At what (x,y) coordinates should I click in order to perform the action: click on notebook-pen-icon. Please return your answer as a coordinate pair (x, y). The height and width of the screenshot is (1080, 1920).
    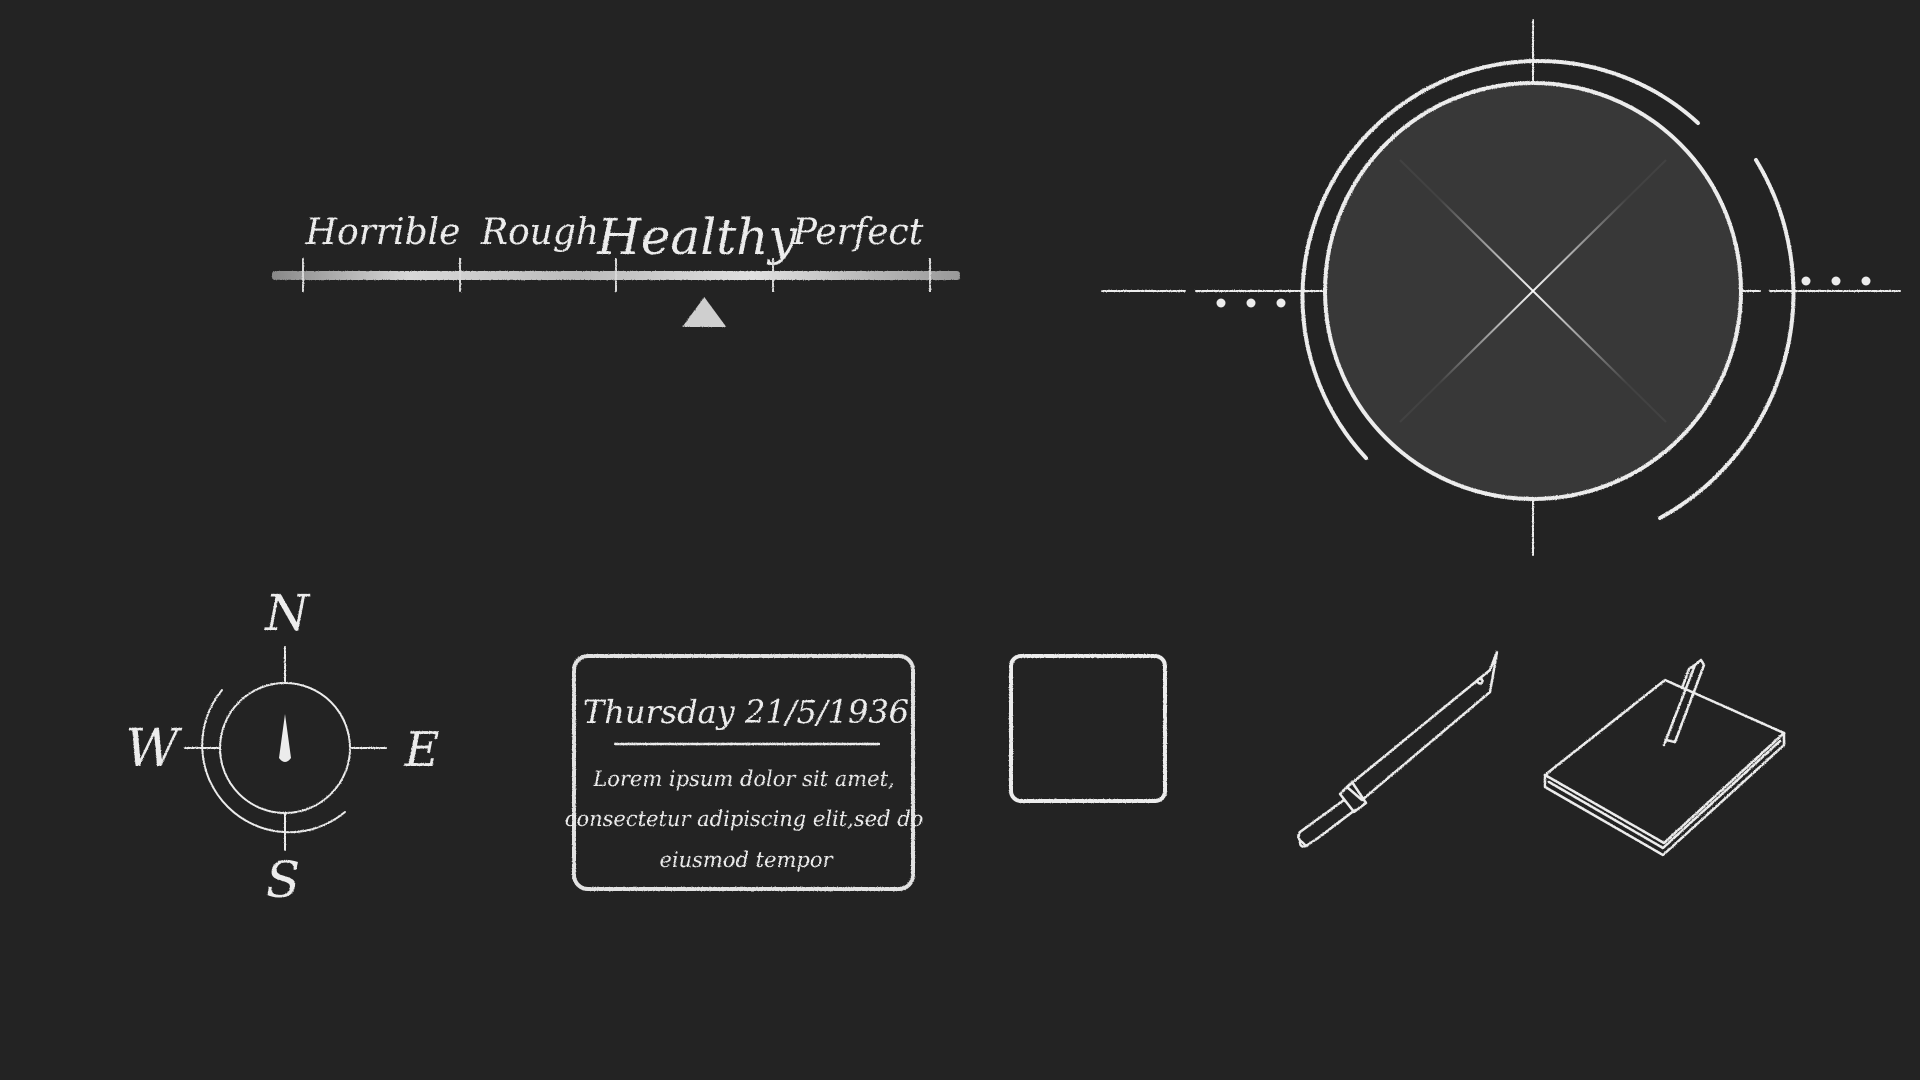
    Looking at the image, I should click on (1664, 757).